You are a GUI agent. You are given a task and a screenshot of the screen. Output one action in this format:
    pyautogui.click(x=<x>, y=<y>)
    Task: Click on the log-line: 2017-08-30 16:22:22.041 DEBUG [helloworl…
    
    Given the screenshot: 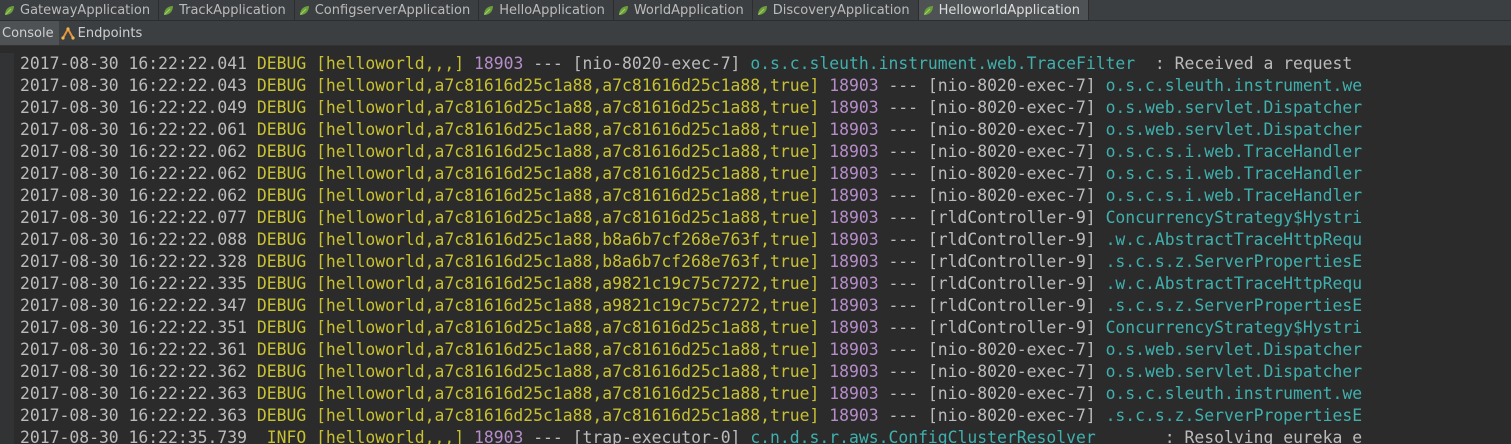 What is the action you would take?
    pyautogui.click(x=691, y=64)
    